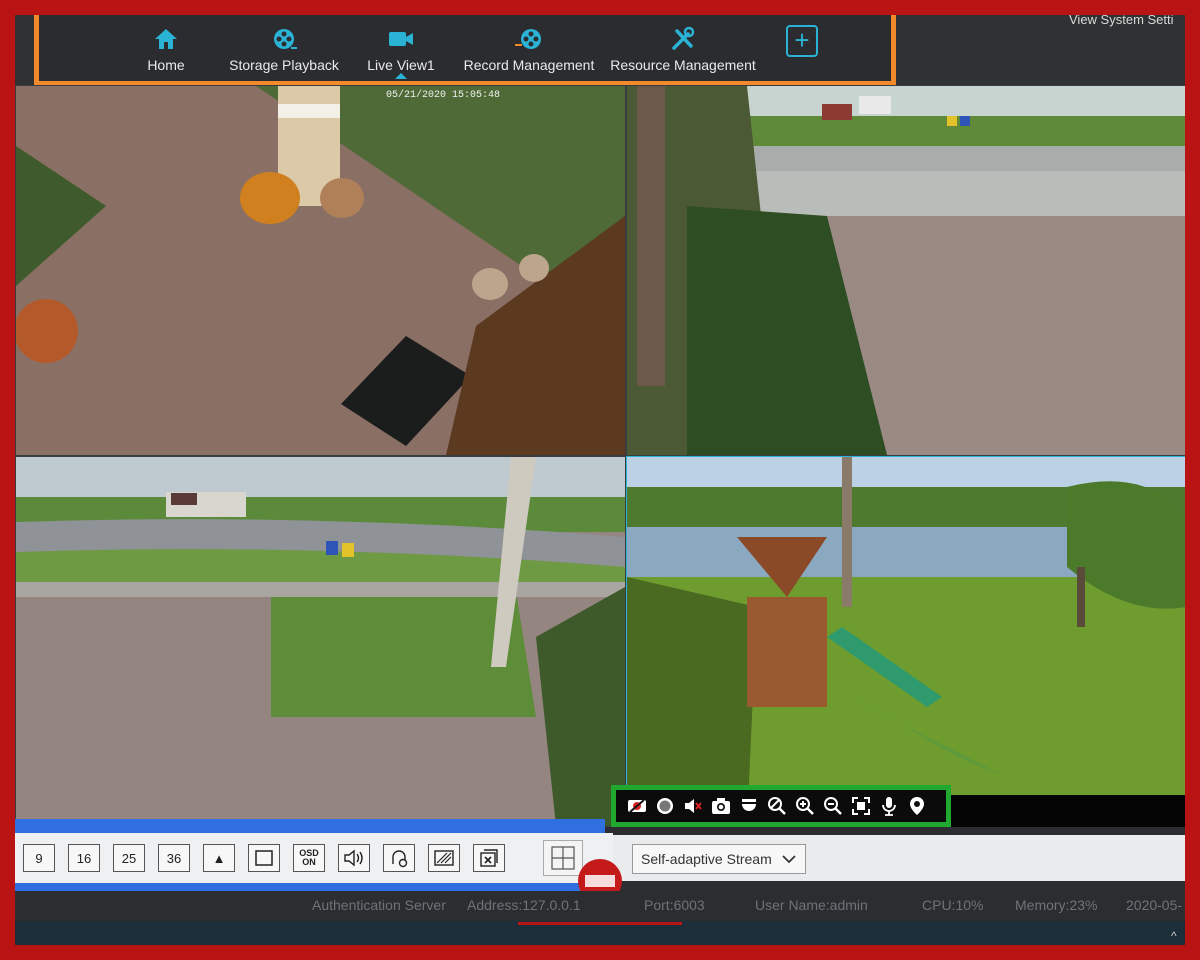 This screenshot has height=960, width=1200. I want to click on fullscreen-button, so click(264, 858).